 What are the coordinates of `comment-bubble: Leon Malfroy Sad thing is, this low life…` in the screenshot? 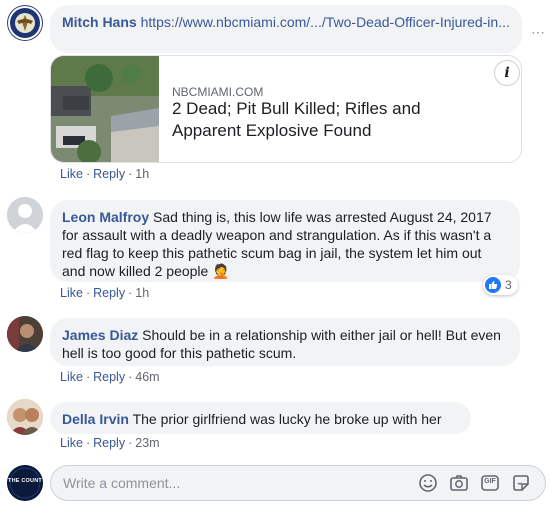 It's located at (285, 241).